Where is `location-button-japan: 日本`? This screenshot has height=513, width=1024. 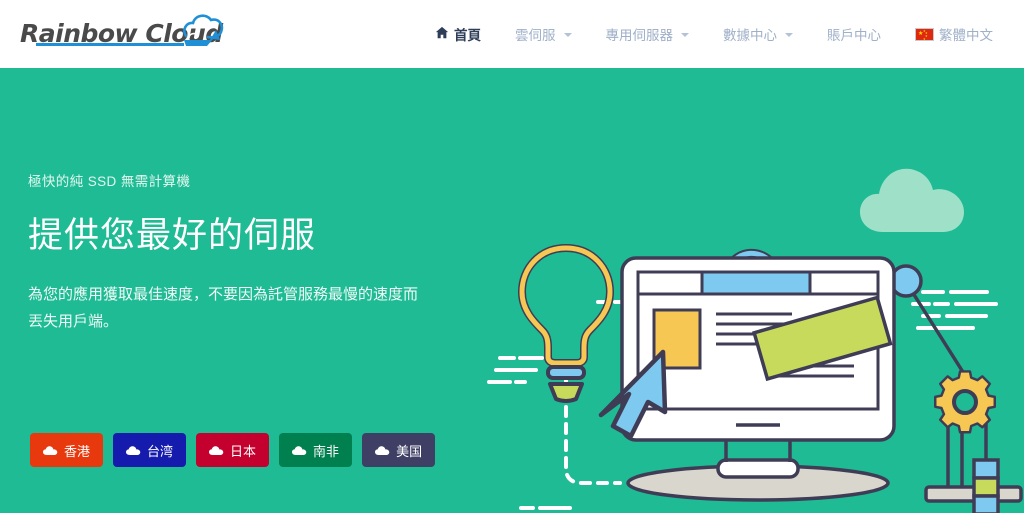
location-button-japan: 日本 is located at coordinates (233, 450).